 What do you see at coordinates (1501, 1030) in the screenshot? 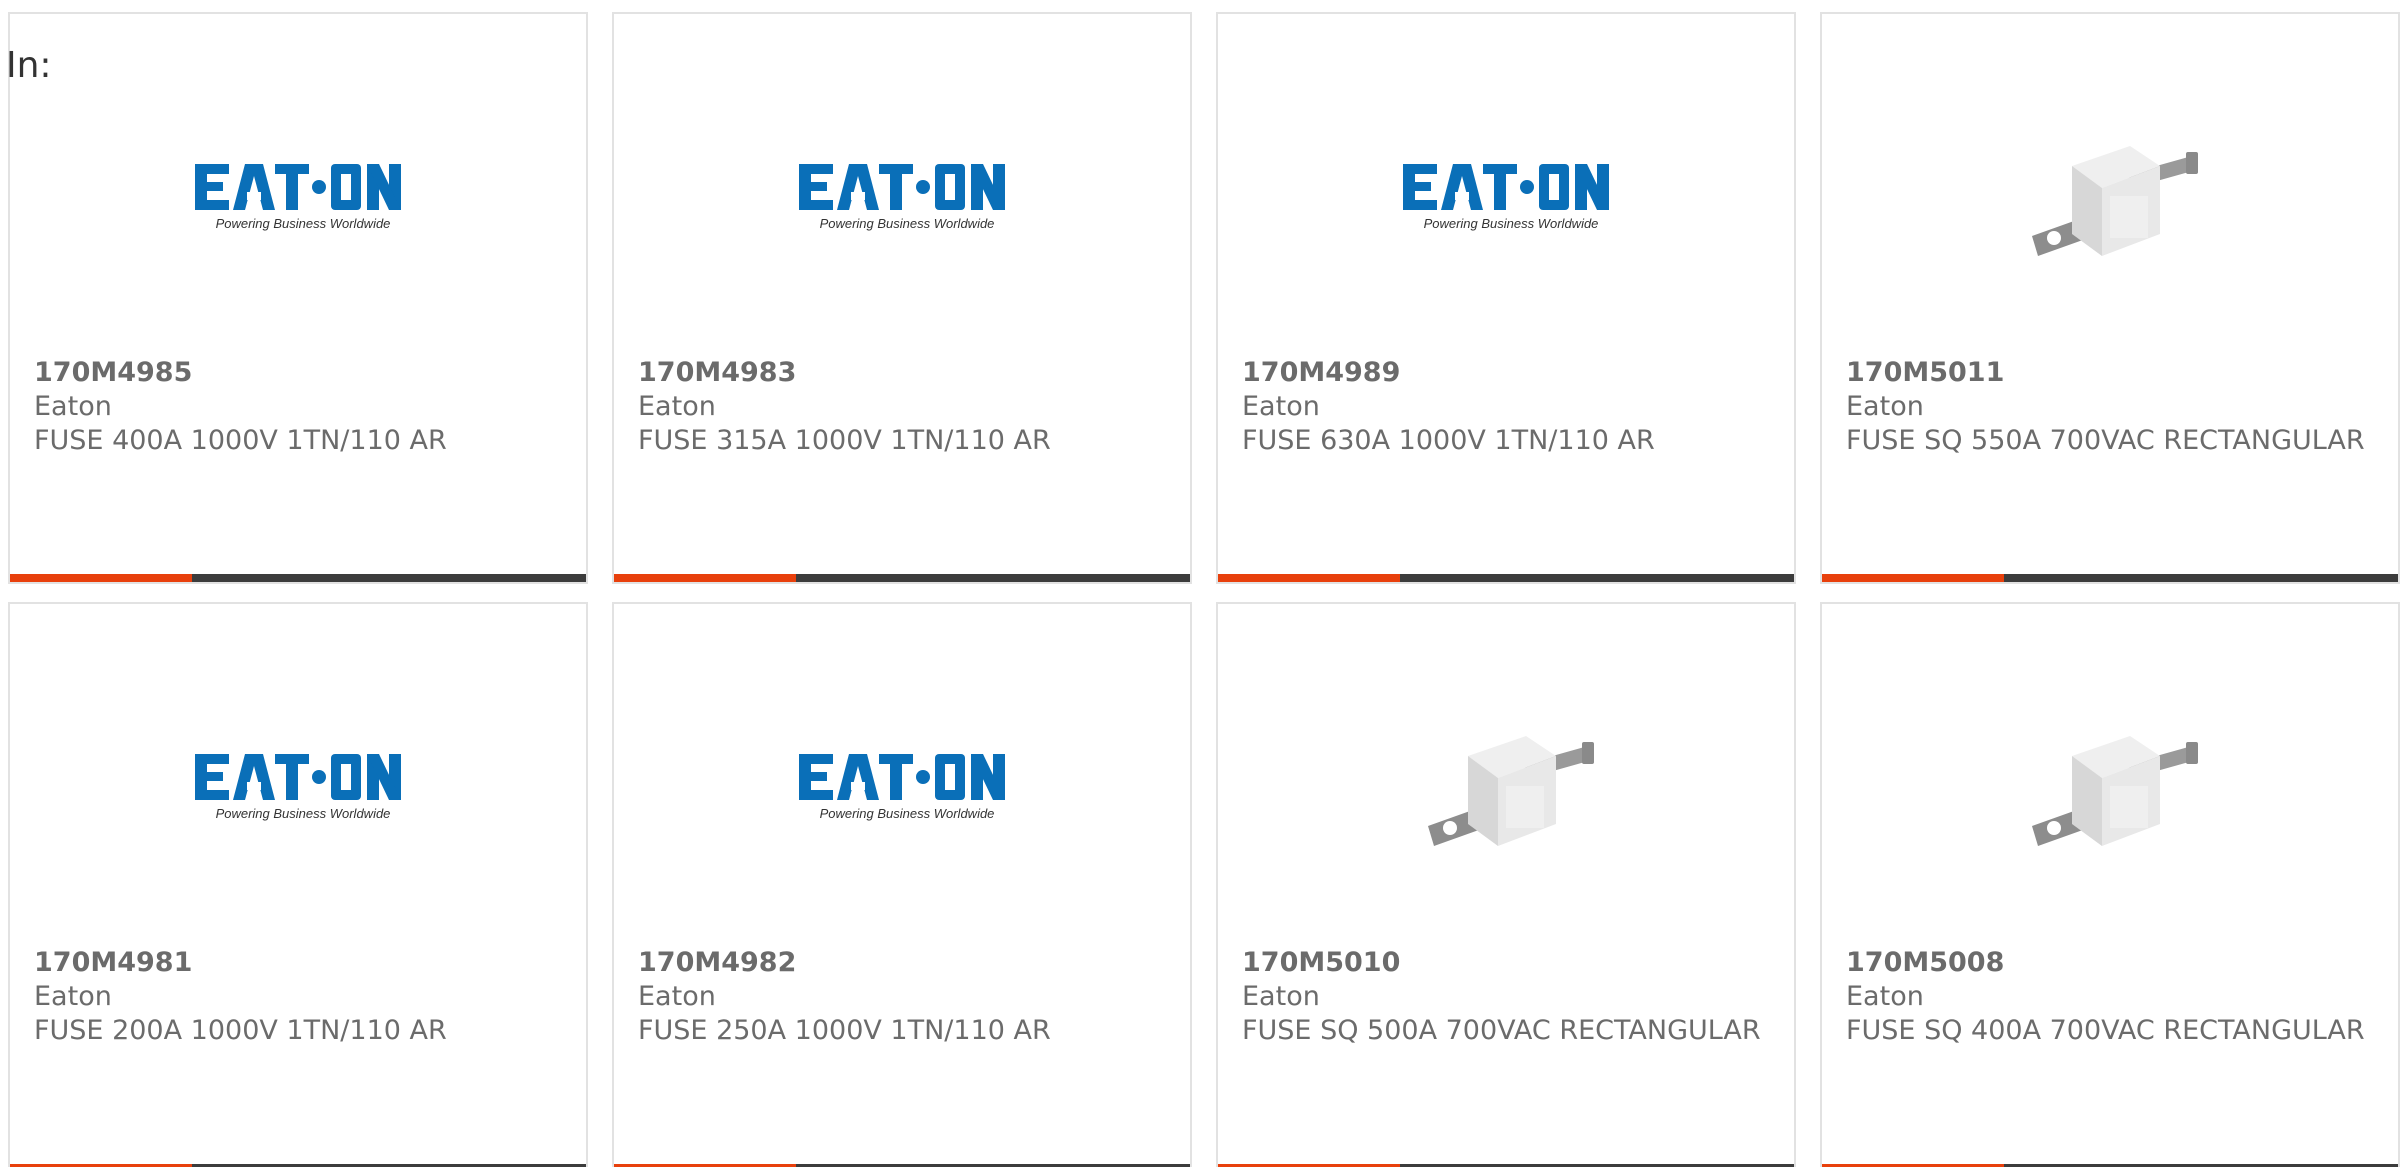
I see `product-description: FUSE SQ 500A 700VAC RECTANGULAR` at bounding box center [1501, 1030].